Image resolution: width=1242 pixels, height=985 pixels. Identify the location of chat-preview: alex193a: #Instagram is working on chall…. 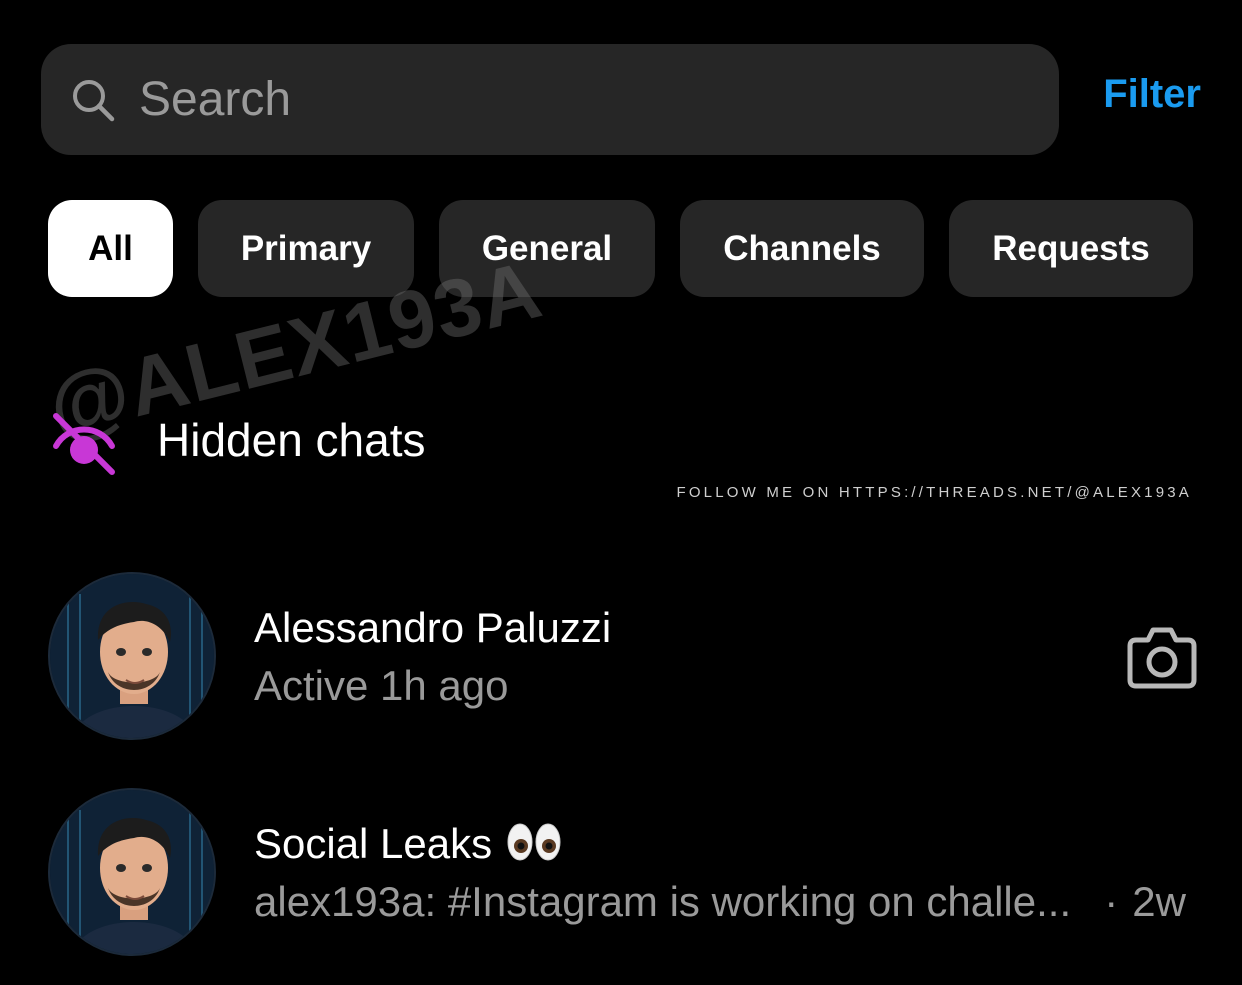
(663, 901).